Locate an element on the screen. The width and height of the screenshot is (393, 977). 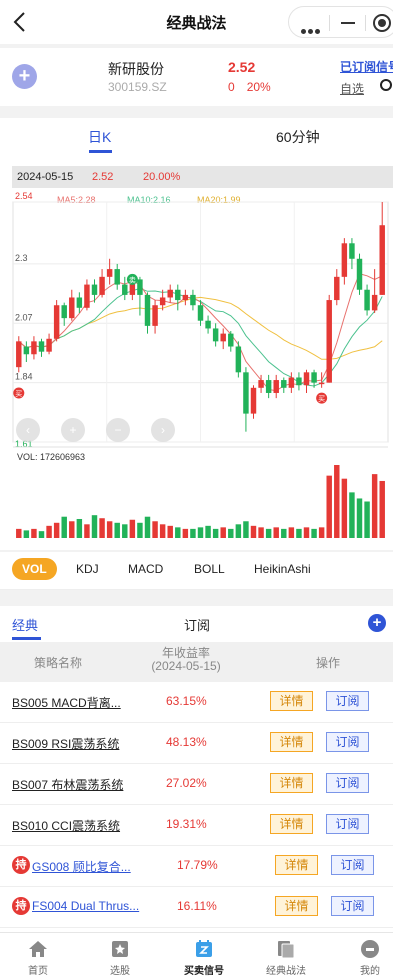
strategy-tabs: 经典 订阅 + is located at coordinates (196, 624).